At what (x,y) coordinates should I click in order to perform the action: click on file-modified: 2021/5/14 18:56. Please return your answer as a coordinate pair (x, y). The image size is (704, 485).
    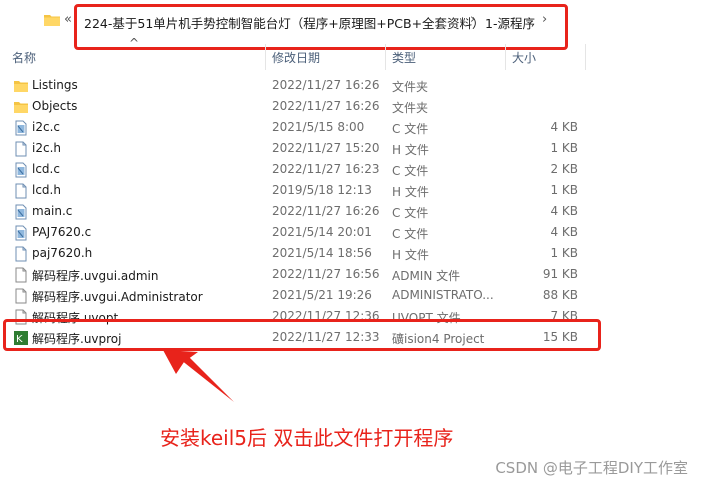
    Looking at the image, I should click on (322, 253).